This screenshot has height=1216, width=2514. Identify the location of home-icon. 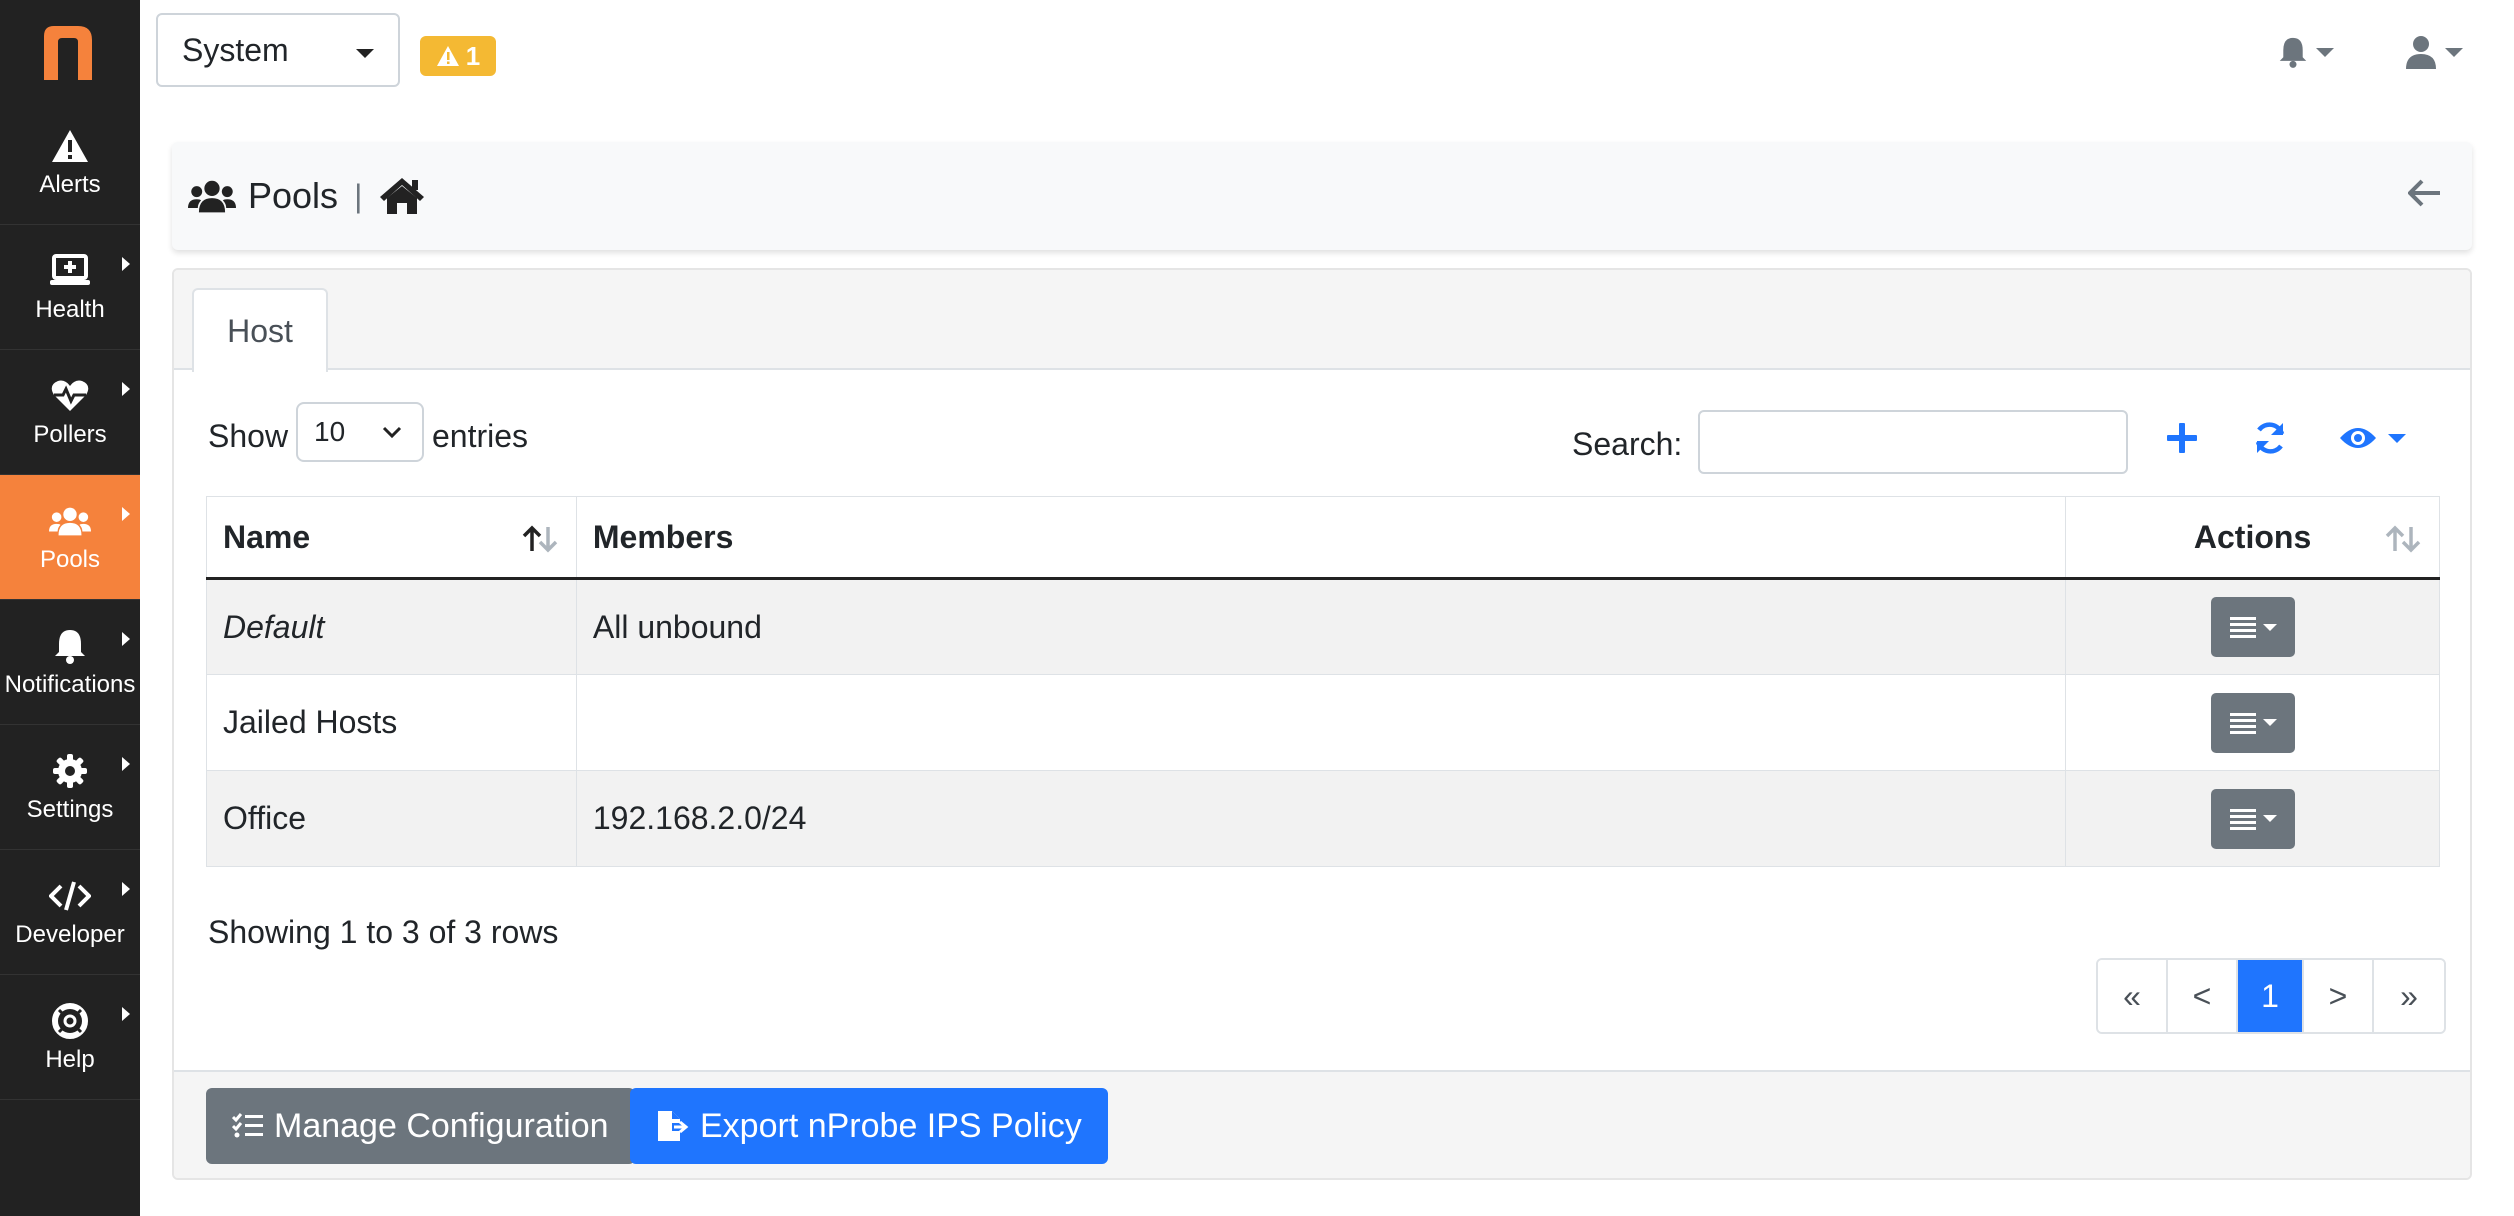
(402, 196).